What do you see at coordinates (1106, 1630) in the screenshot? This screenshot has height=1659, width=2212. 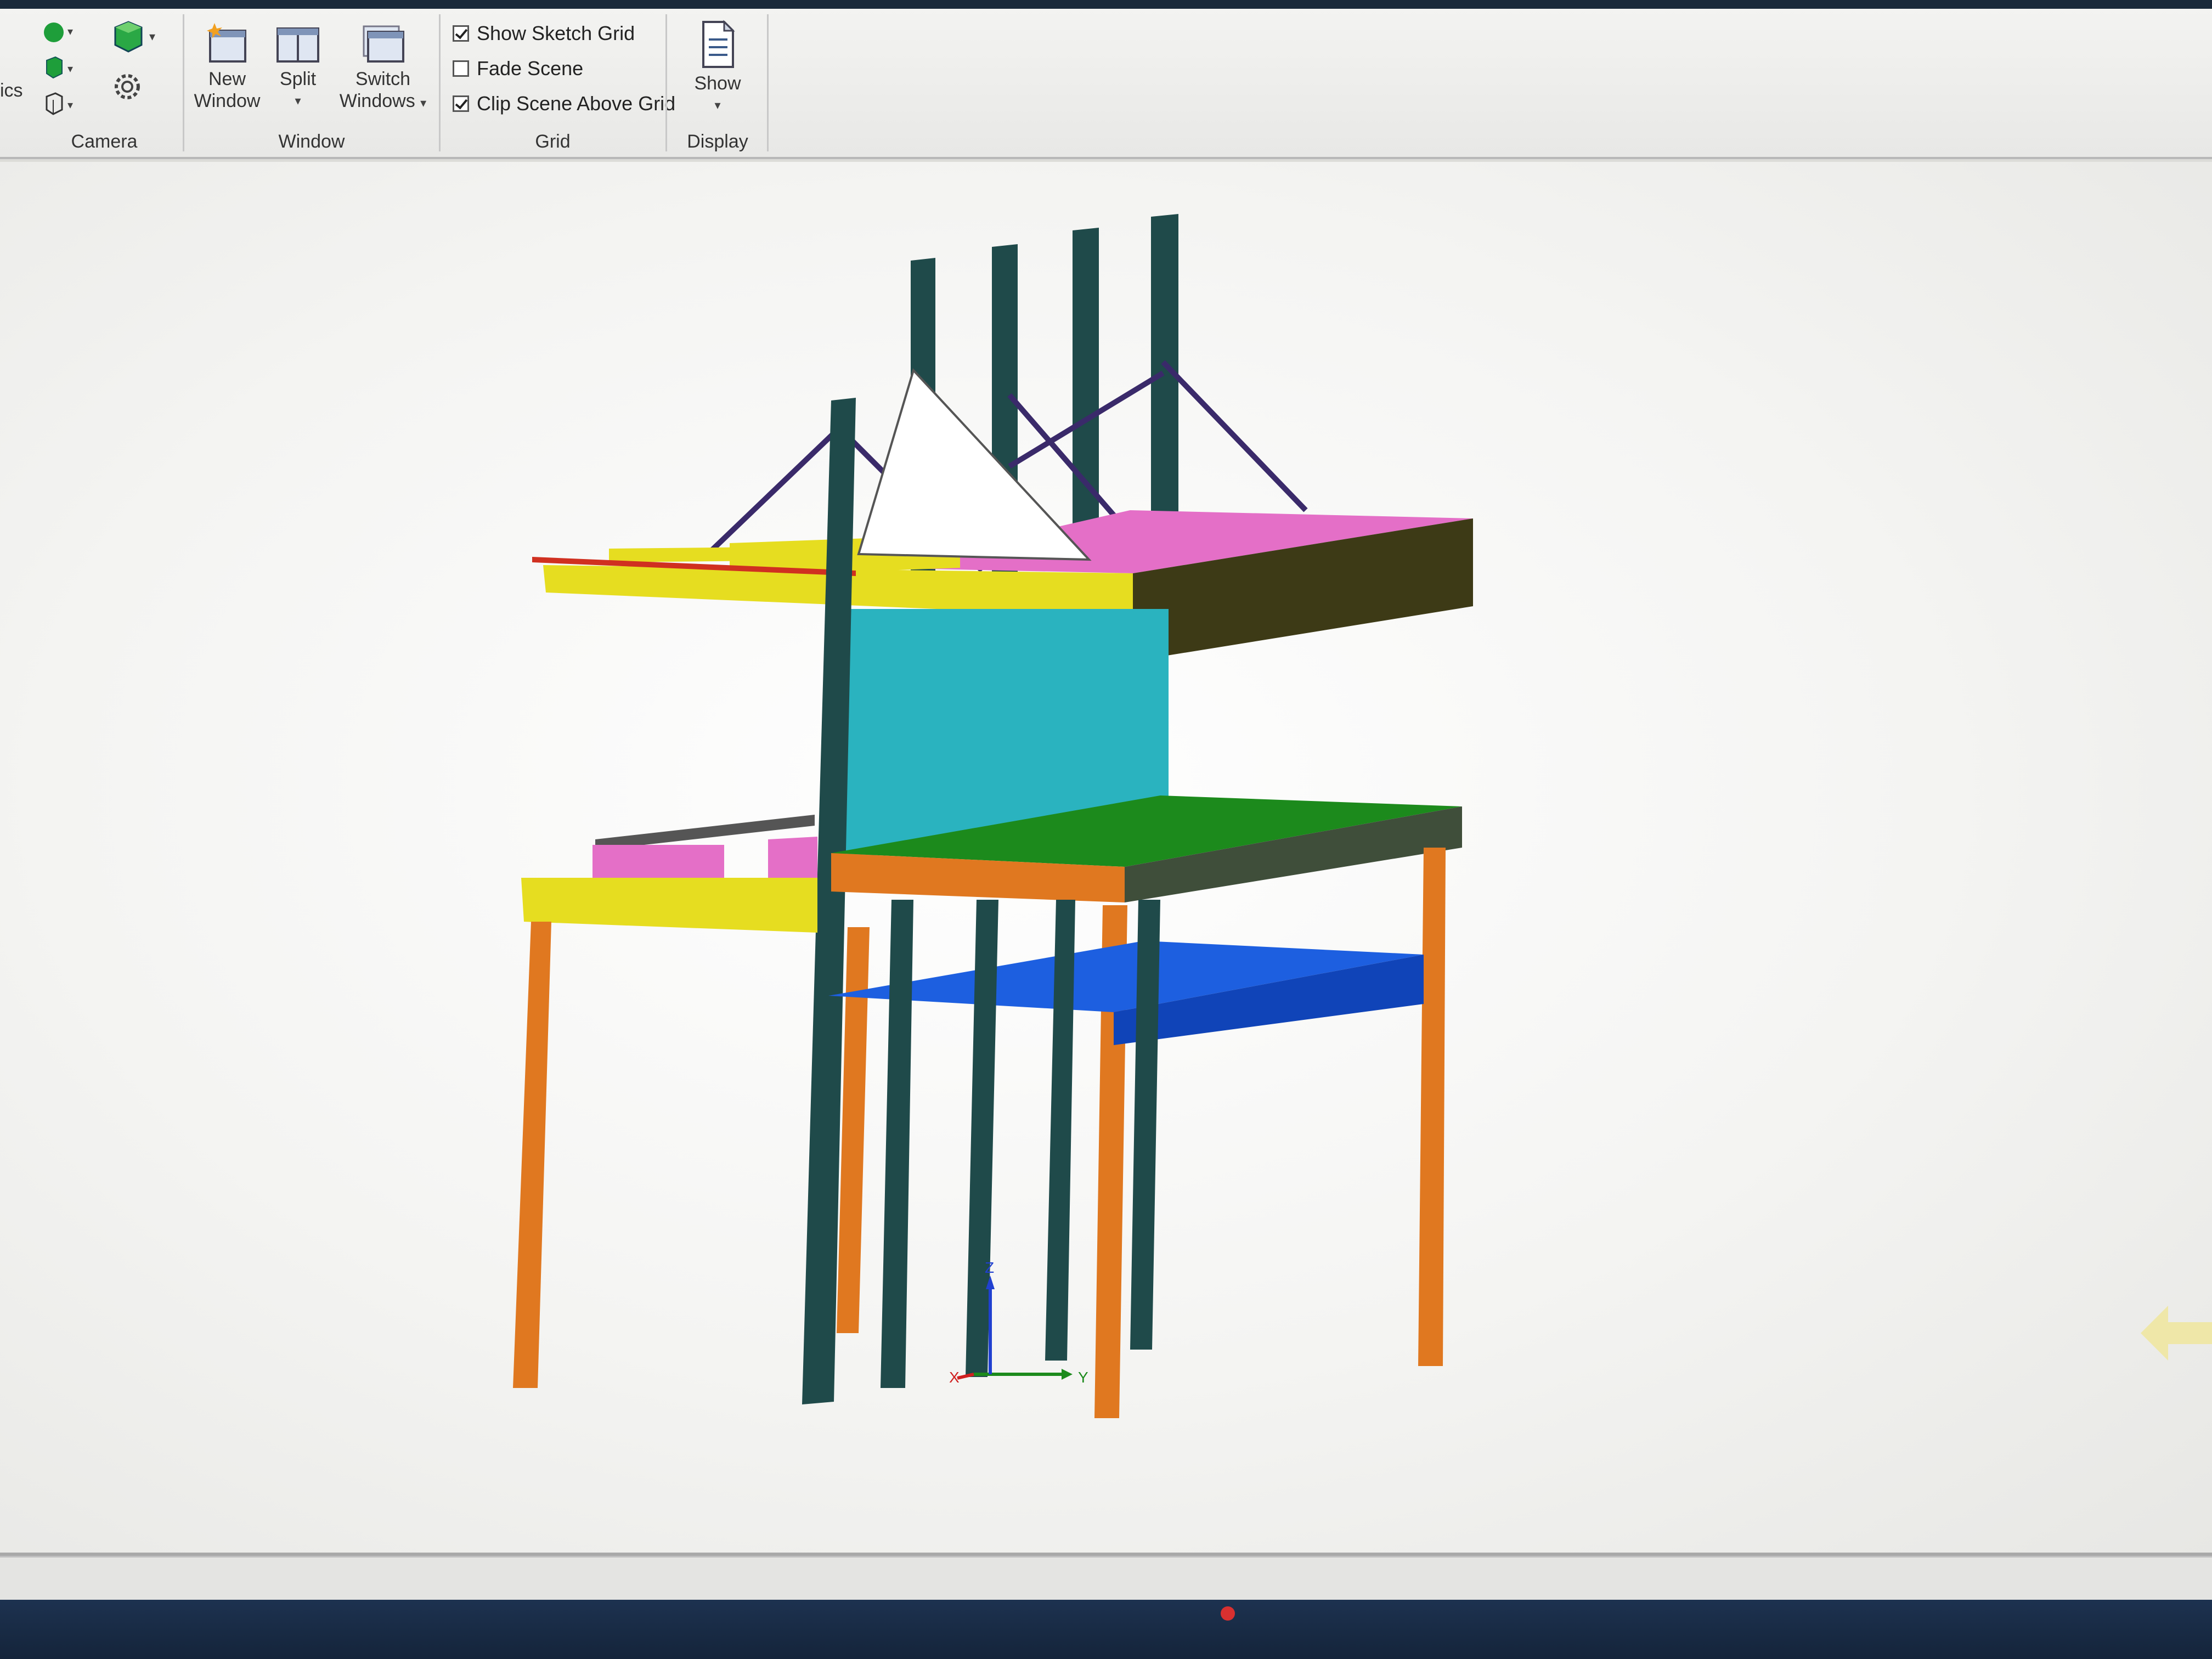 I see `windows-taskbar` at bounding box center [1106, 1630].